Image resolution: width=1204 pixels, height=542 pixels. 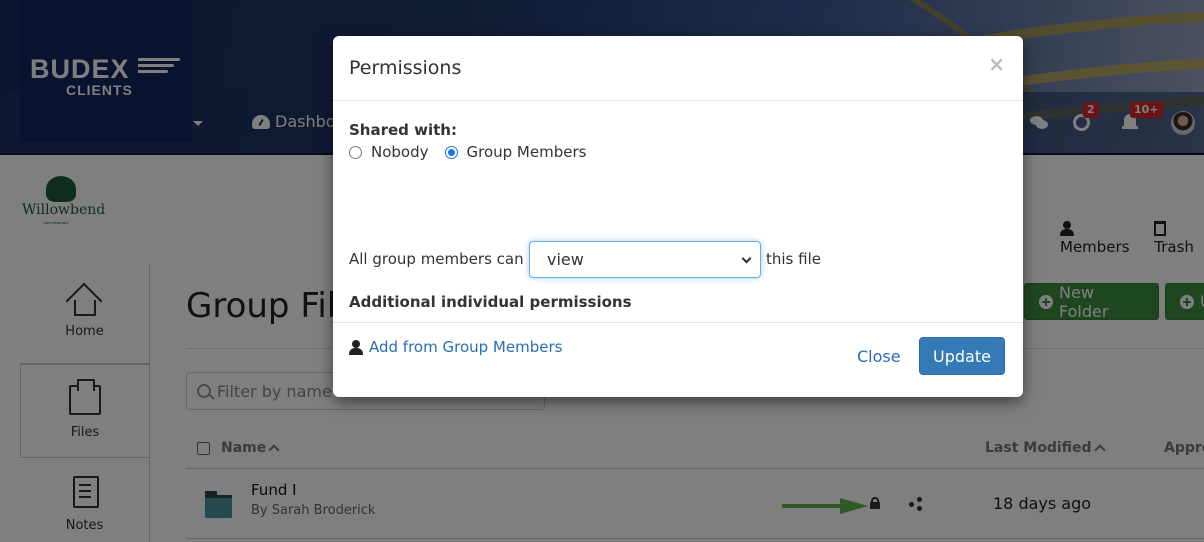 What do you see at coordinates (400, 152) in the screenshot?
I see `radio-nobody-label: Nobody` at bounding box center [400, 152].